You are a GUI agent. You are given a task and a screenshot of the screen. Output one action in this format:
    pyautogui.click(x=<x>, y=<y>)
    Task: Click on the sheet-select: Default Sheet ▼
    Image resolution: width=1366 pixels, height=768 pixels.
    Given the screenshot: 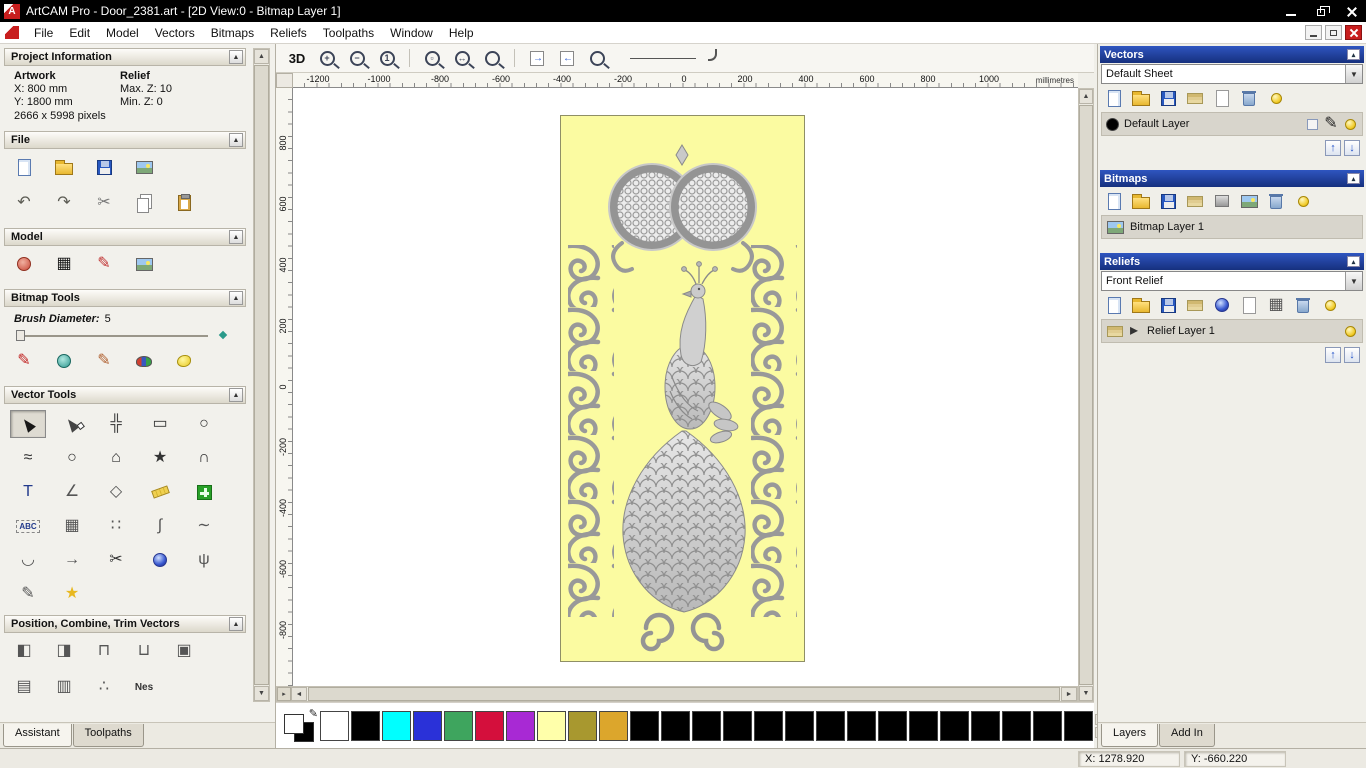 What is the action you would take?
    pyautogui.click(x=1232, y=74)
    